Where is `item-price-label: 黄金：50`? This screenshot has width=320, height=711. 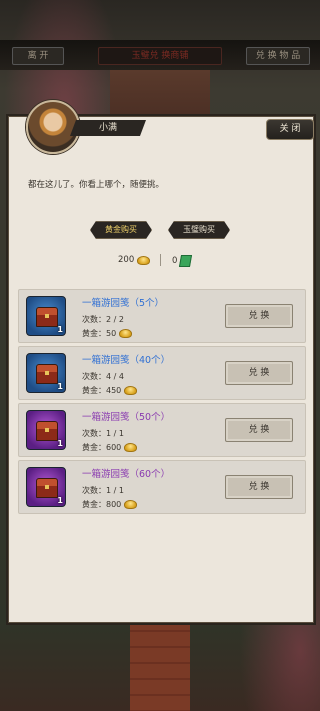 item-price-label: 黄金：50 is located at coordinates (99, 333).